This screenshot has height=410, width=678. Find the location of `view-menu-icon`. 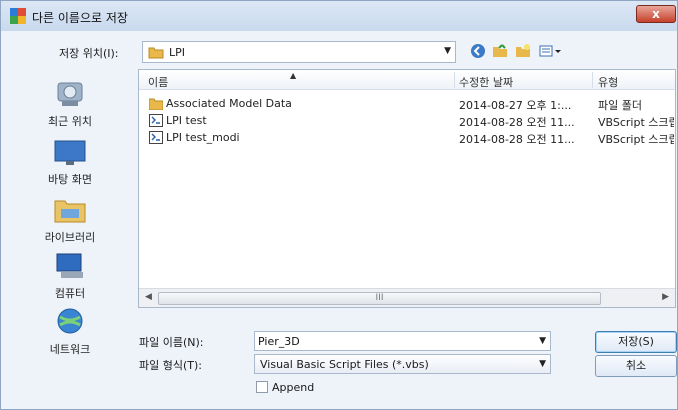

view-menu-icon is located at coordinates (551, 52).